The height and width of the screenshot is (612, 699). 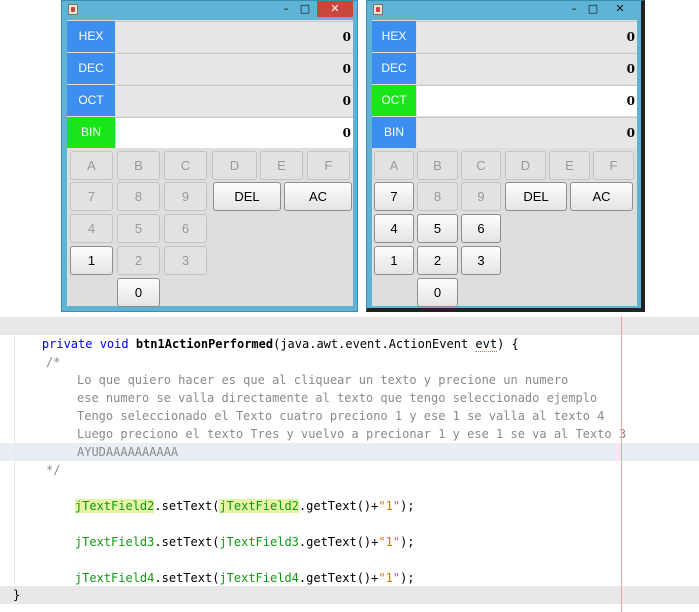 What do you see at coordinates (621, 464) in the screenshot?
I see `right-margin-guide` at bounding box center [621, 464].